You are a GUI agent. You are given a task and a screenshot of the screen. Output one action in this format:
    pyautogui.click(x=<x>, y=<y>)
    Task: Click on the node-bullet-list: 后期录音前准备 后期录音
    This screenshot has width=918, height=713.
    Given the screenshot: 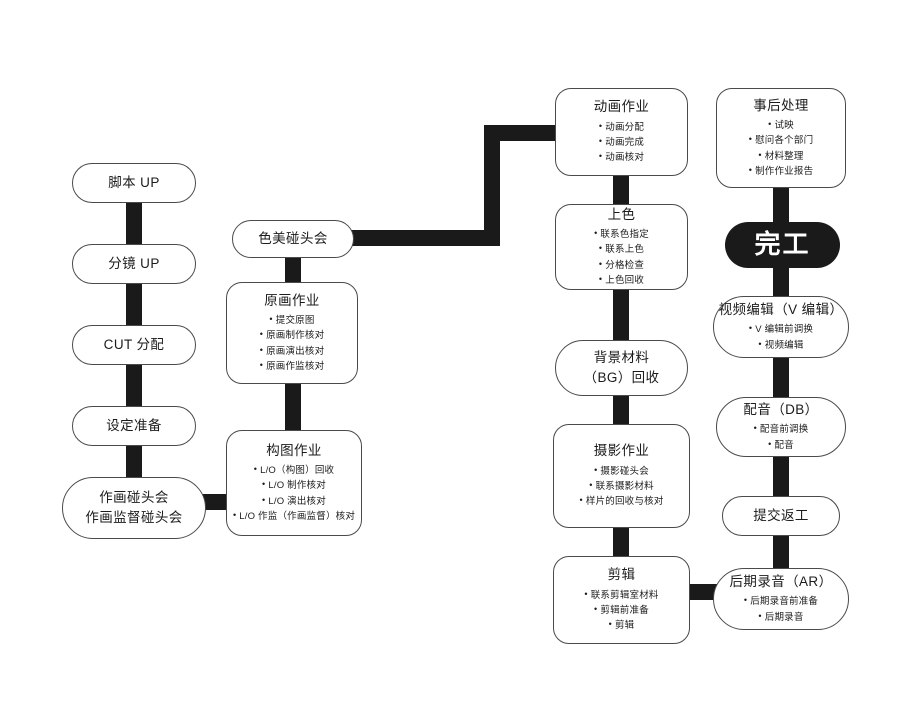 What is the action you would take?
    pyautogui.click(x=781, y=609)
    